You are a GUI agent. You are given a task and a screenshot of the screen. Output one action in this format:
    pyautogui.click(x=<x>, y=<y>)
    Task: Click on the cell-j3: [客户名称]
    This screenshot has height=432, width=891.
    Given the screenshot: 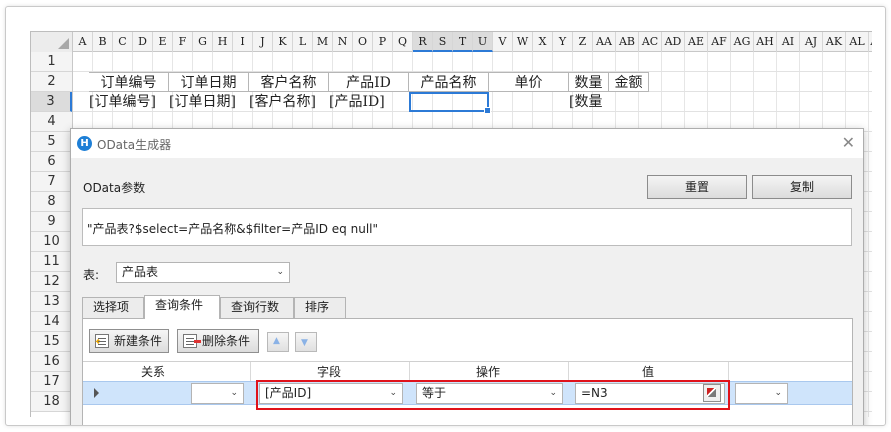 What is the action you would take?
    pyautogui.click(x=289, y=102)
    